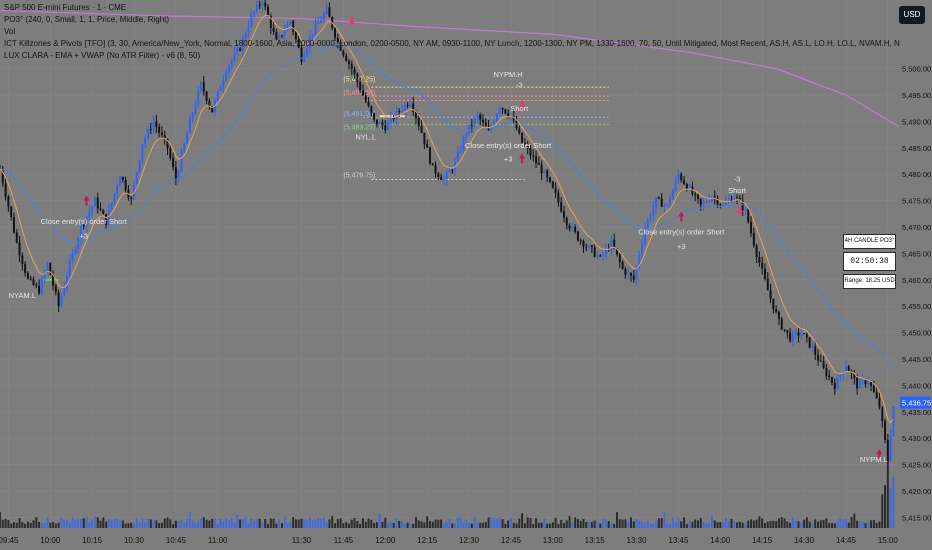 This screenshot has height=550, width=932. I want to click on level-tag: (5,489.25), so click(359, 127).